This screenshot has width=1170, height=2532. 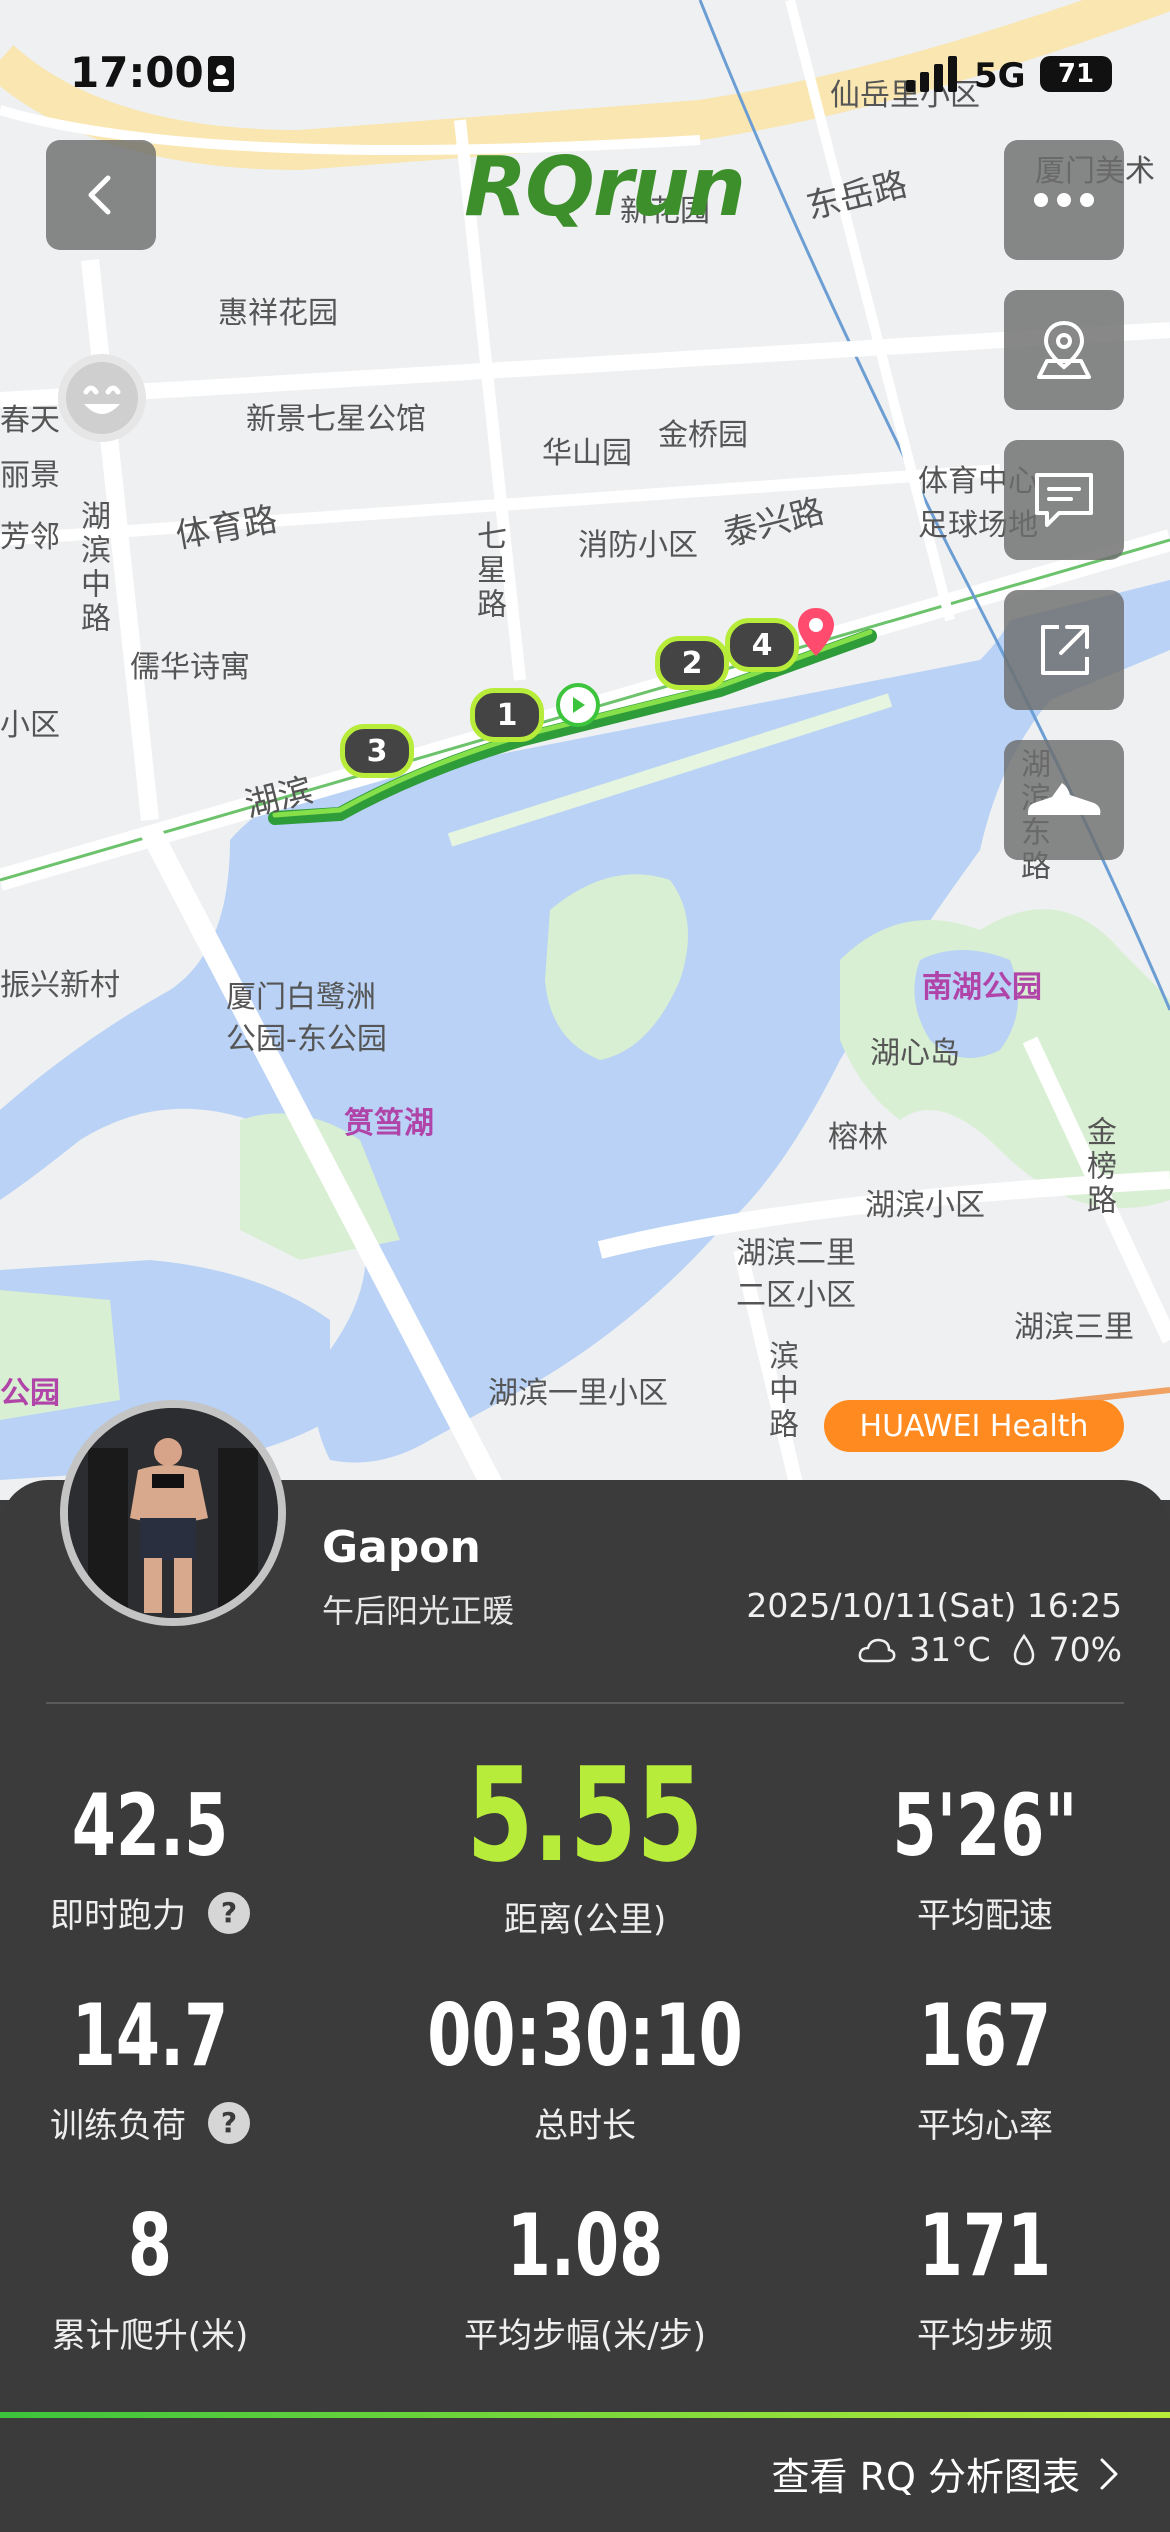 What do you see at coordinates (796, 1253) in the screenshot?
I see `map-label: 湖滨二里` at bounding box center [796, 1253].